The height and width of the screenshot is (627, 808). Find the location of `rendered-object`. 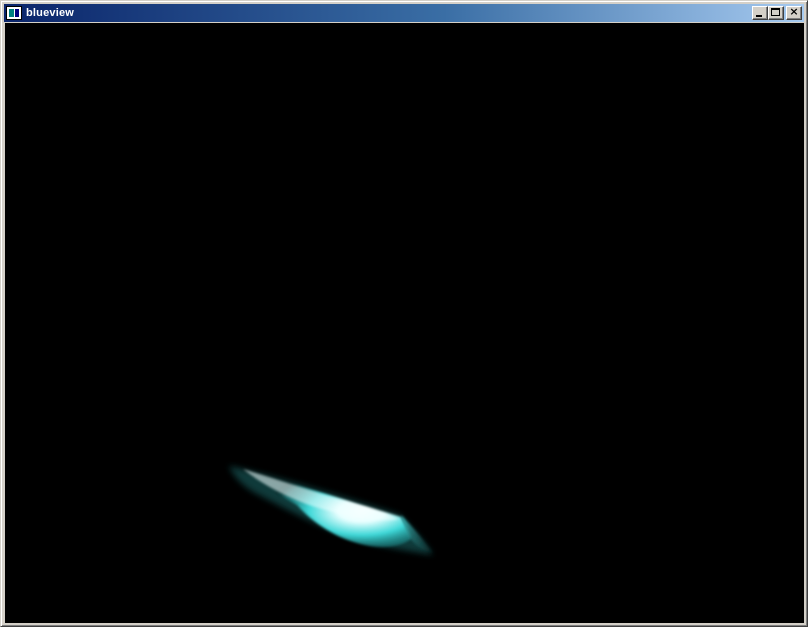

rendered-object is located at coordinates (331, 510).